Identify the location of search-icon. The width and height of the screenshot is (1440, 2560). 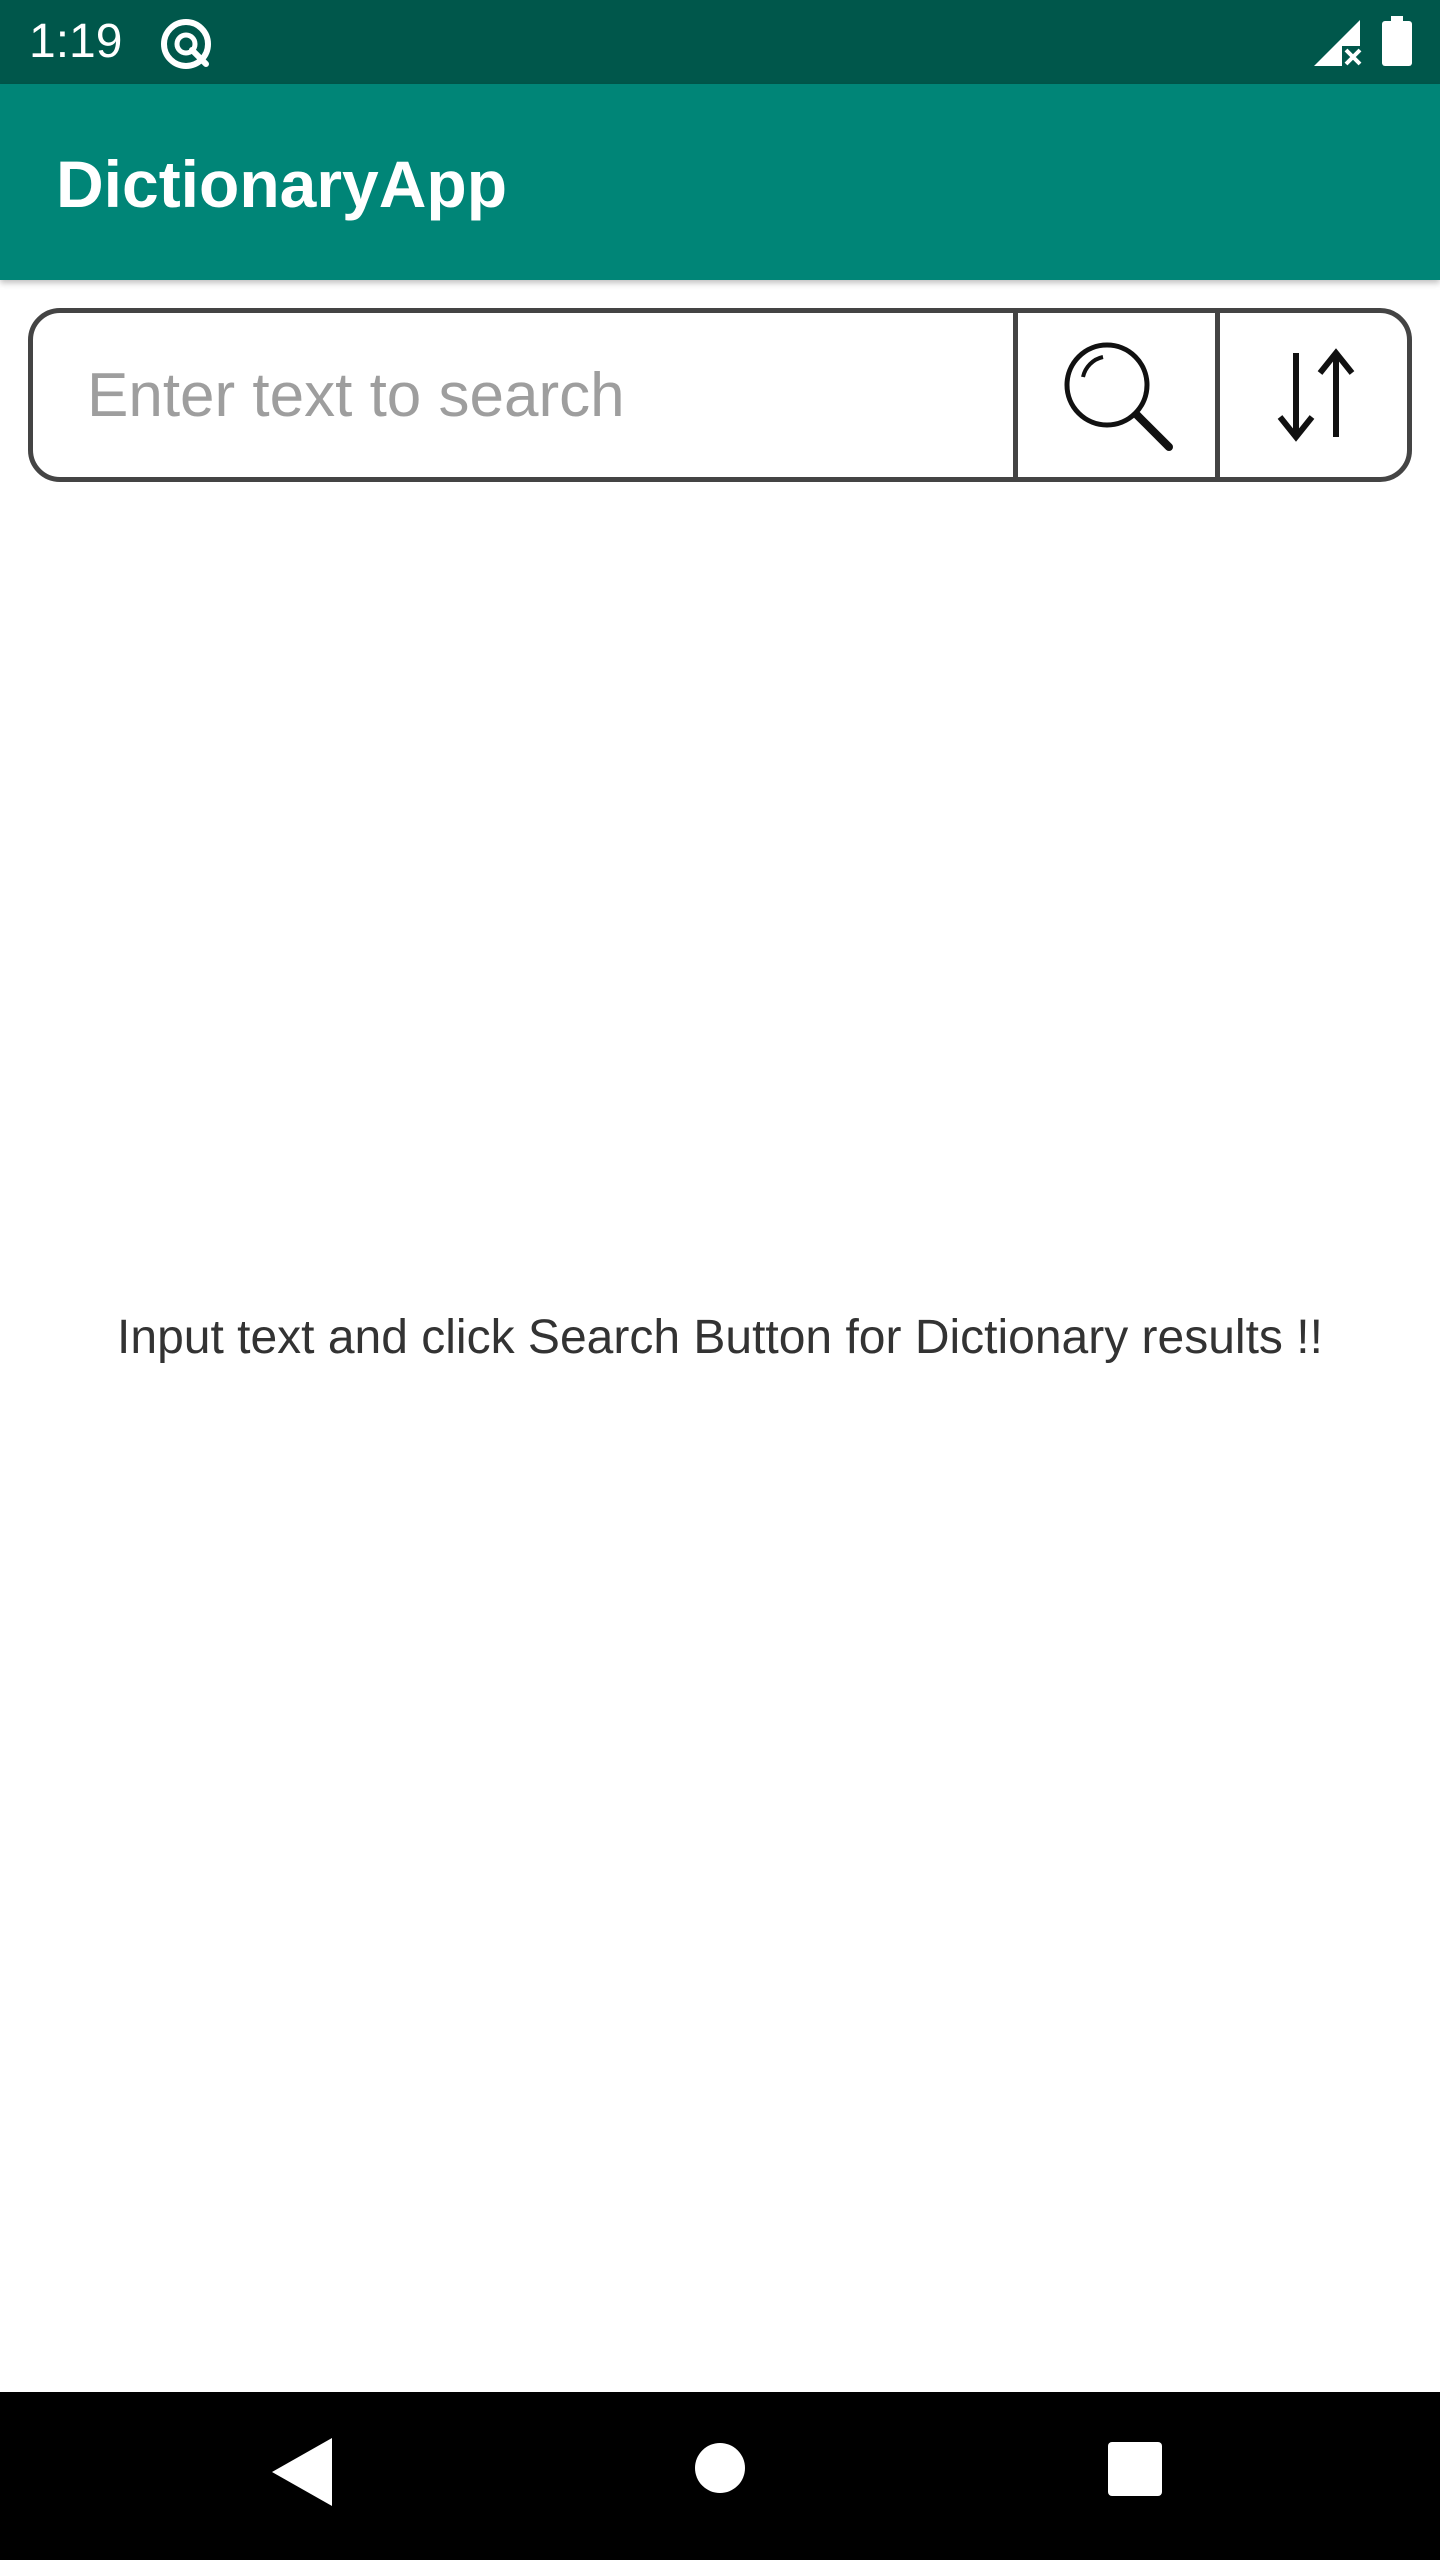
(1118, 396).